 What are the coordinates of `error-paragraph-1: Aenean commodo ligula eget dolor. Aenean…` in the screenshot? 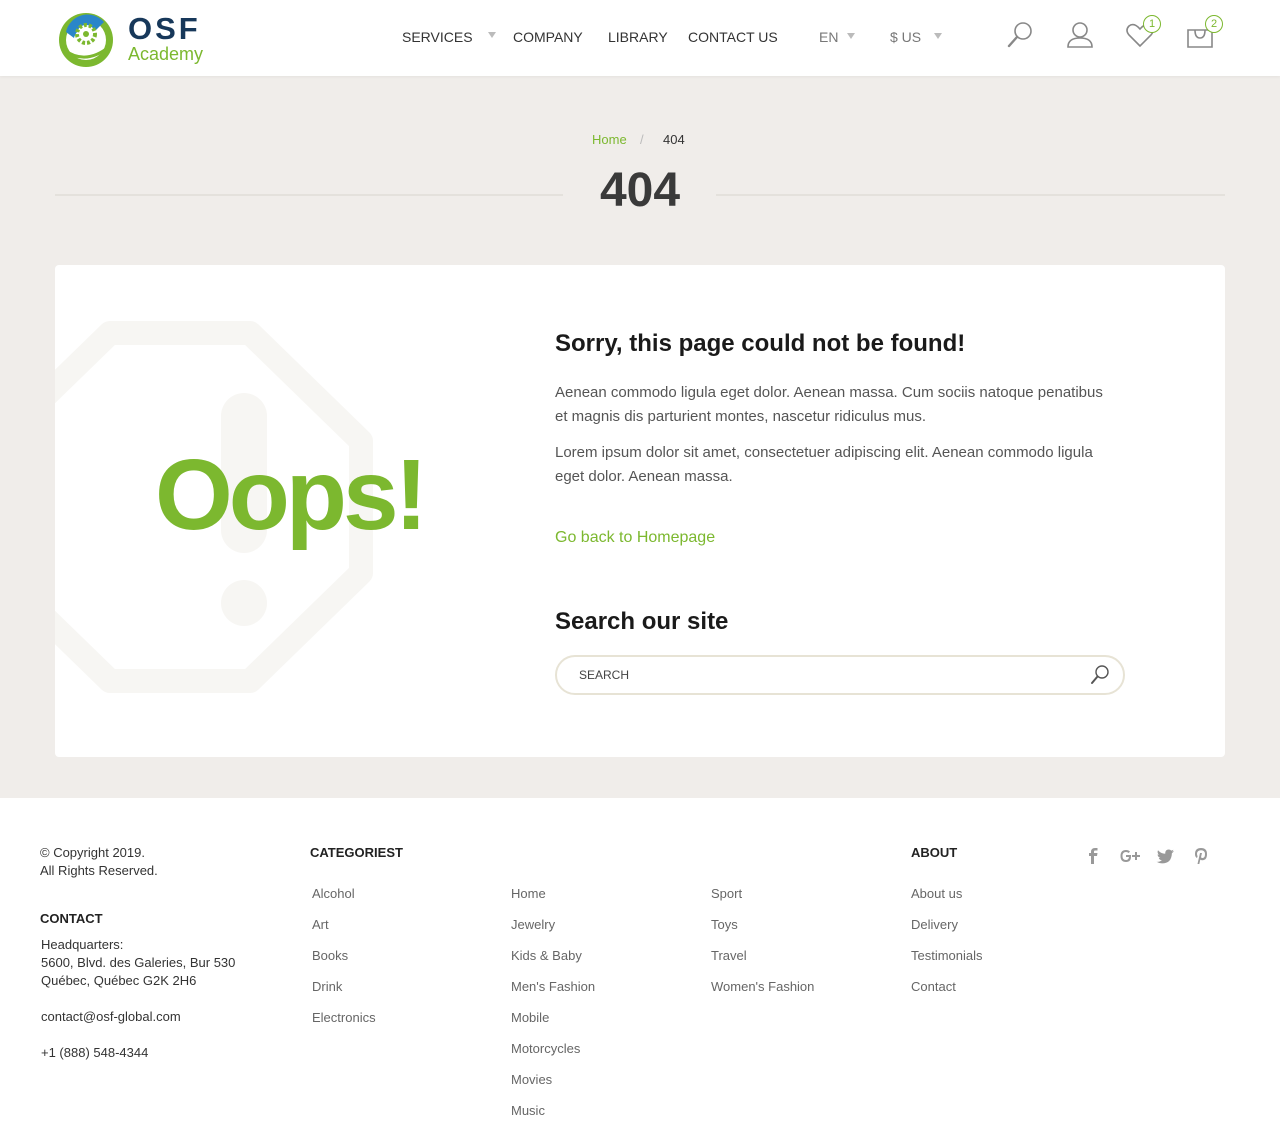 It's located at (829, 404).